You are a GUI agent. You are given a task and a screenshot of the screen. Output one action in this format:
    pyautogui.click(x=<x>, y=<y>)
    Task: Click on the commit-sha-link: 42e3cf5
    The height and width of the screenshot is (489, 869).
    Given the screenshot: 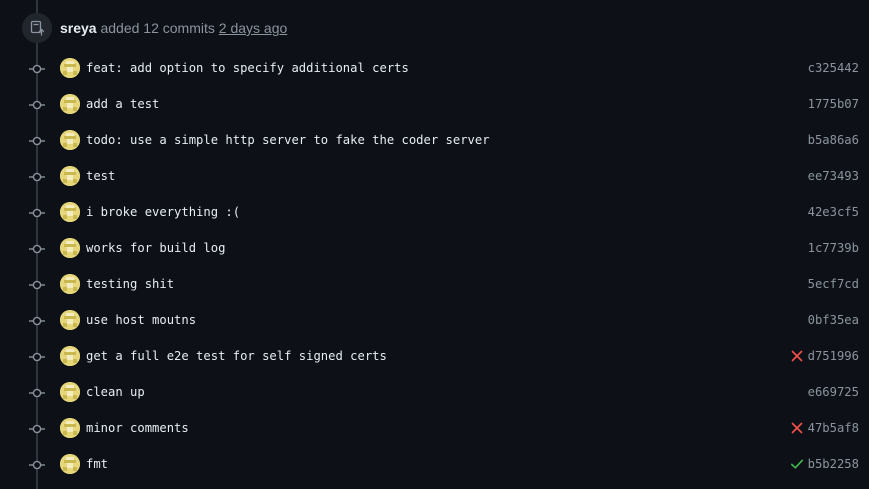 What is the action you would take?
    pyautogui.click(x=833, y=212)
    